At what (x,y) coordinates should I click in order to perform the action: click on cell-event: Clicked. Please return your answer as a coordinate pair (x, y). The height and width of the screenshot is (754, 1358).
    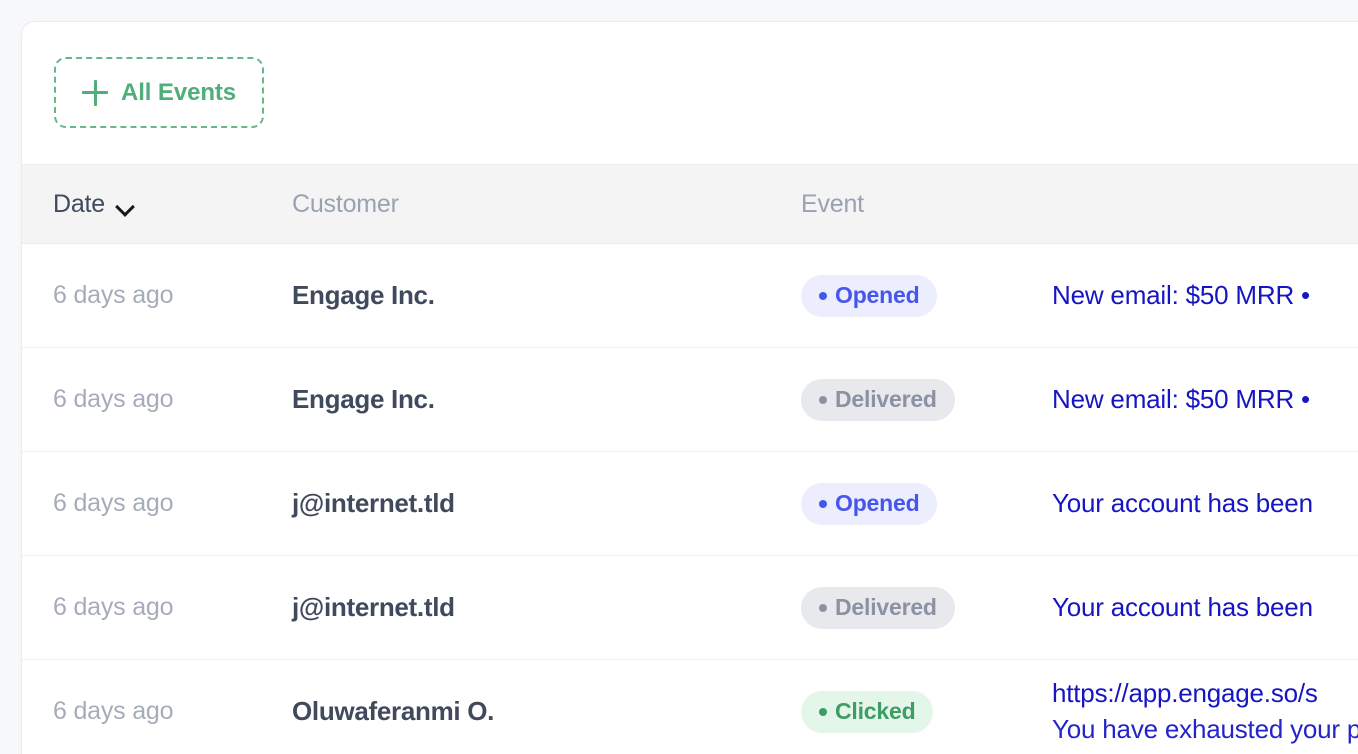
    Looking at the image, I should click on (926, 711).